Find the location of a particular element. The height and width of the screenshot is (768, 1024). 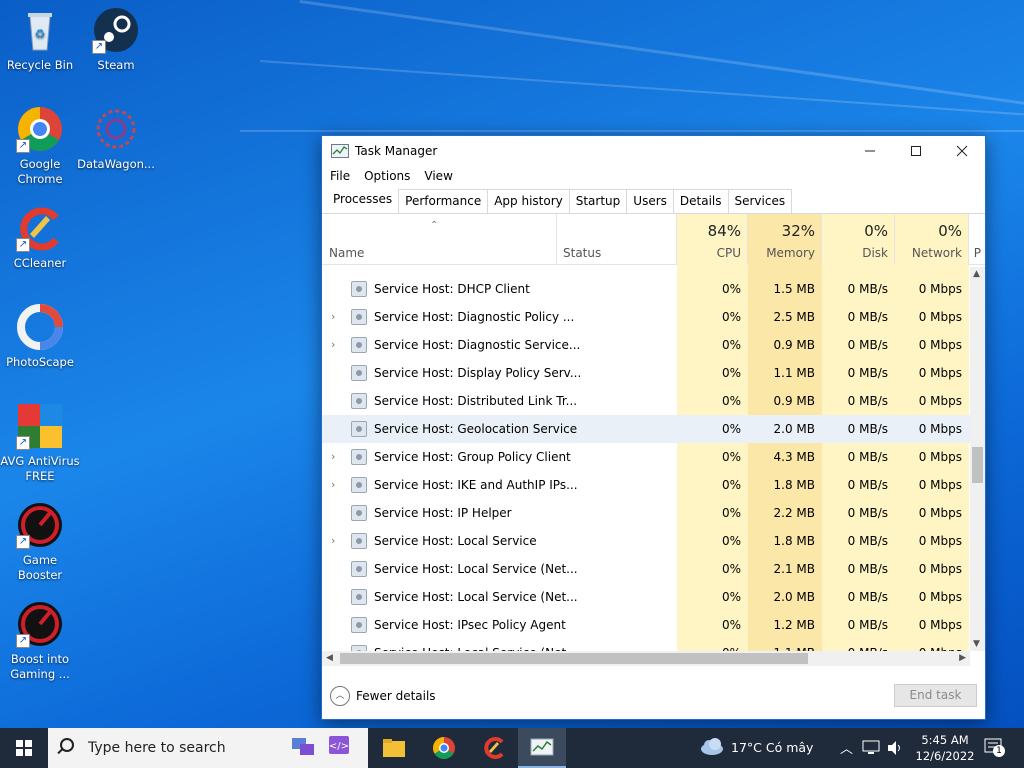

scroll-left-icon: ◀ is located at coordinates (329, 658).